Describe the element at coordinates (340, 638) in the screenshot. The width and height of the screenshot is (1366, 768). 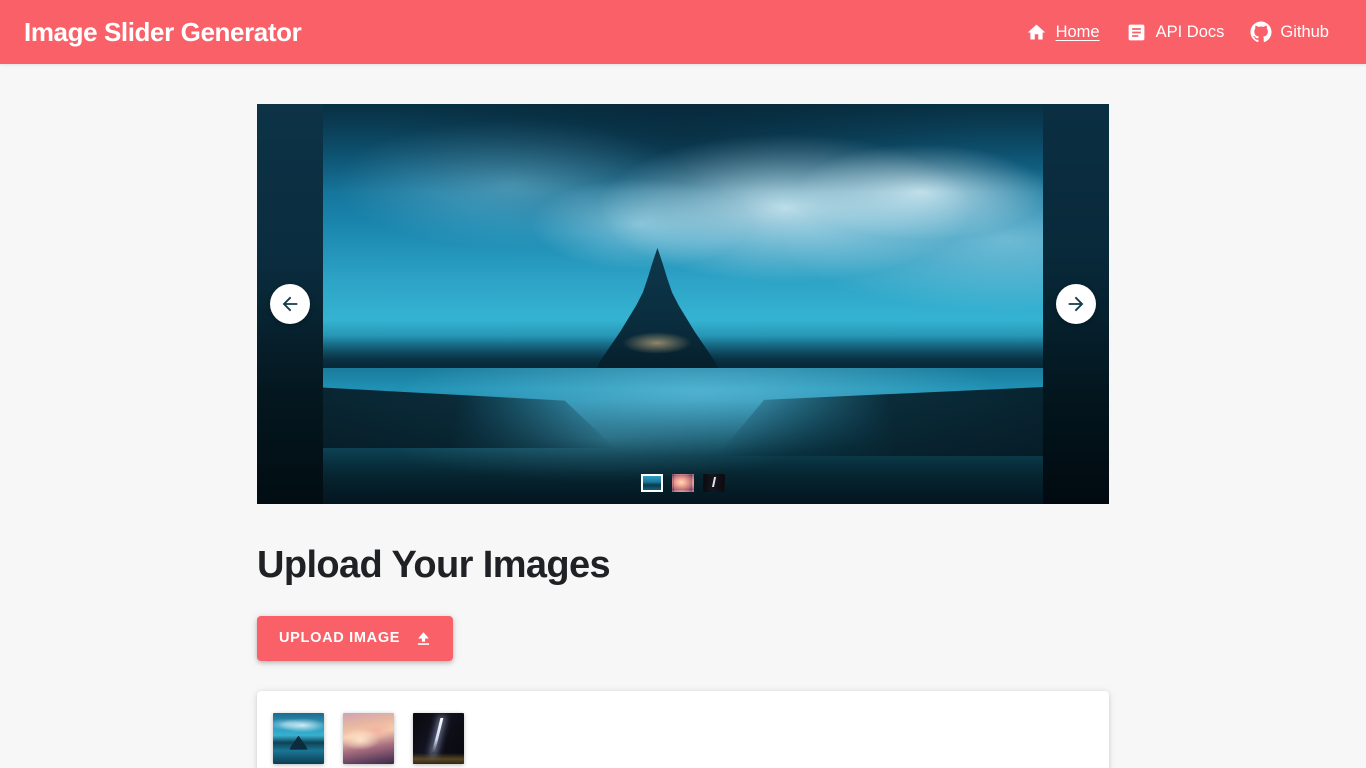
I see `upload-image-button-label: UPLOAD IMAGE` at that location.